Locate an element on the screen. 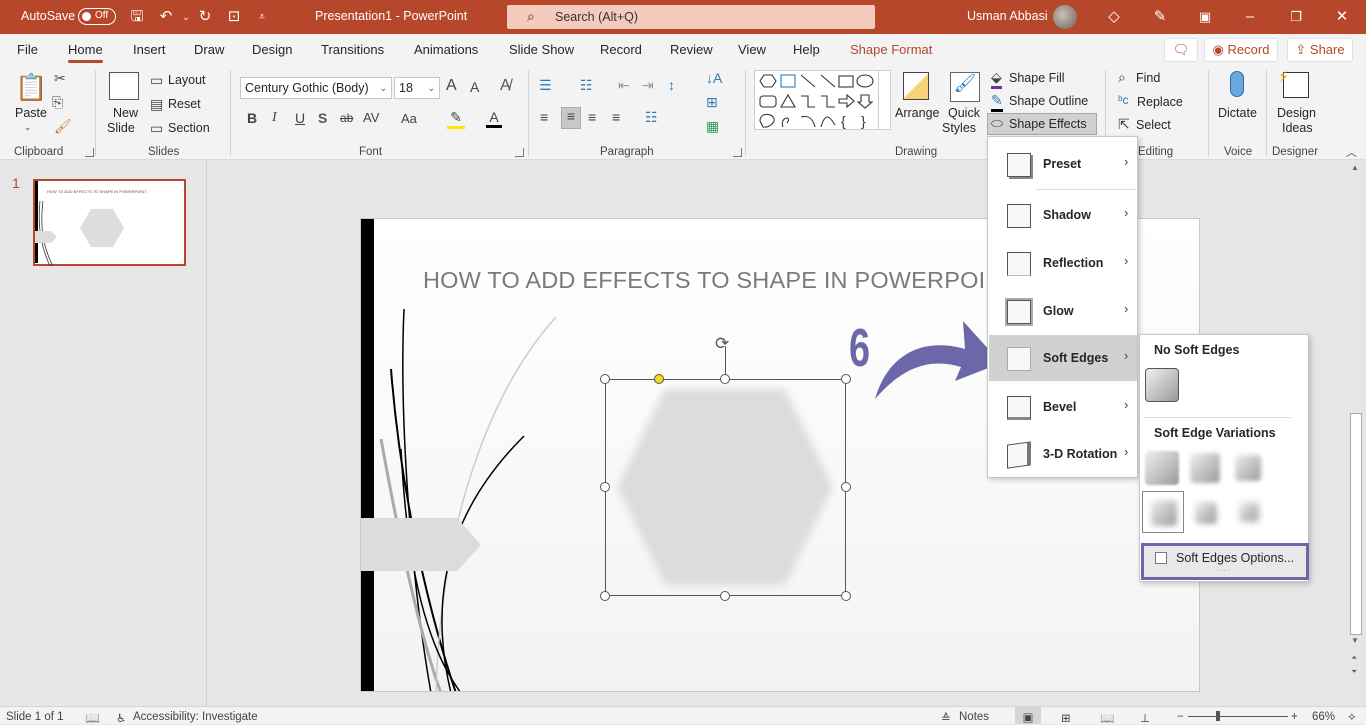  microphone-icon is located at coordinates (1237, 84).